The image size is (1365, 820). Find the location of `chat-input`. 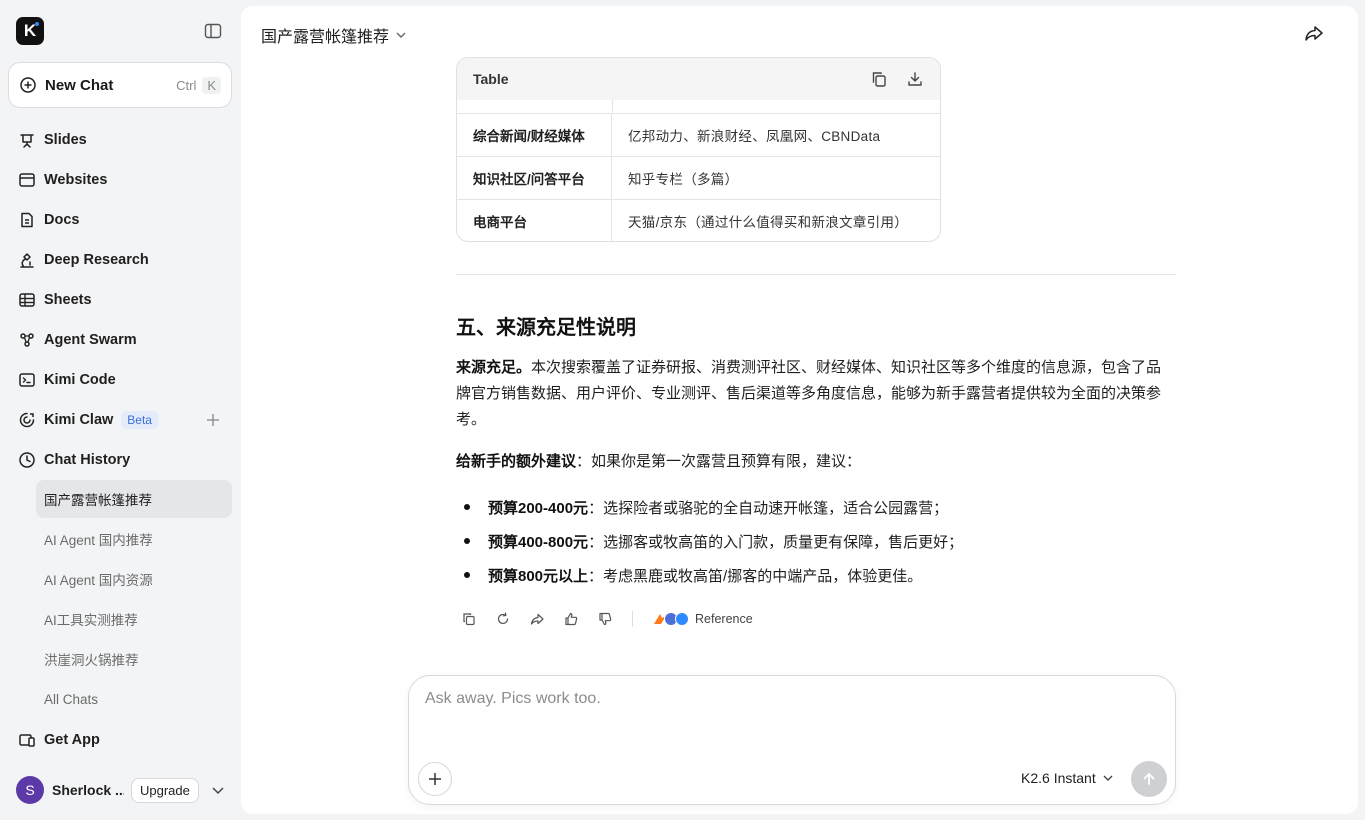

chat-input is located at coordinates (785, 699).